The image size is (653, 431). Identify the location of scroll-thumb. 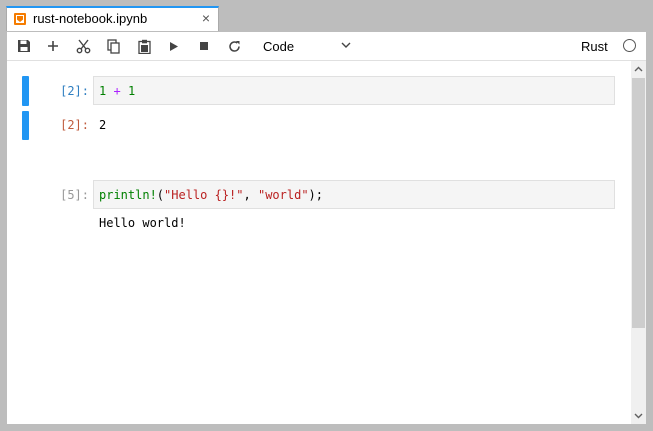
(638, 203).